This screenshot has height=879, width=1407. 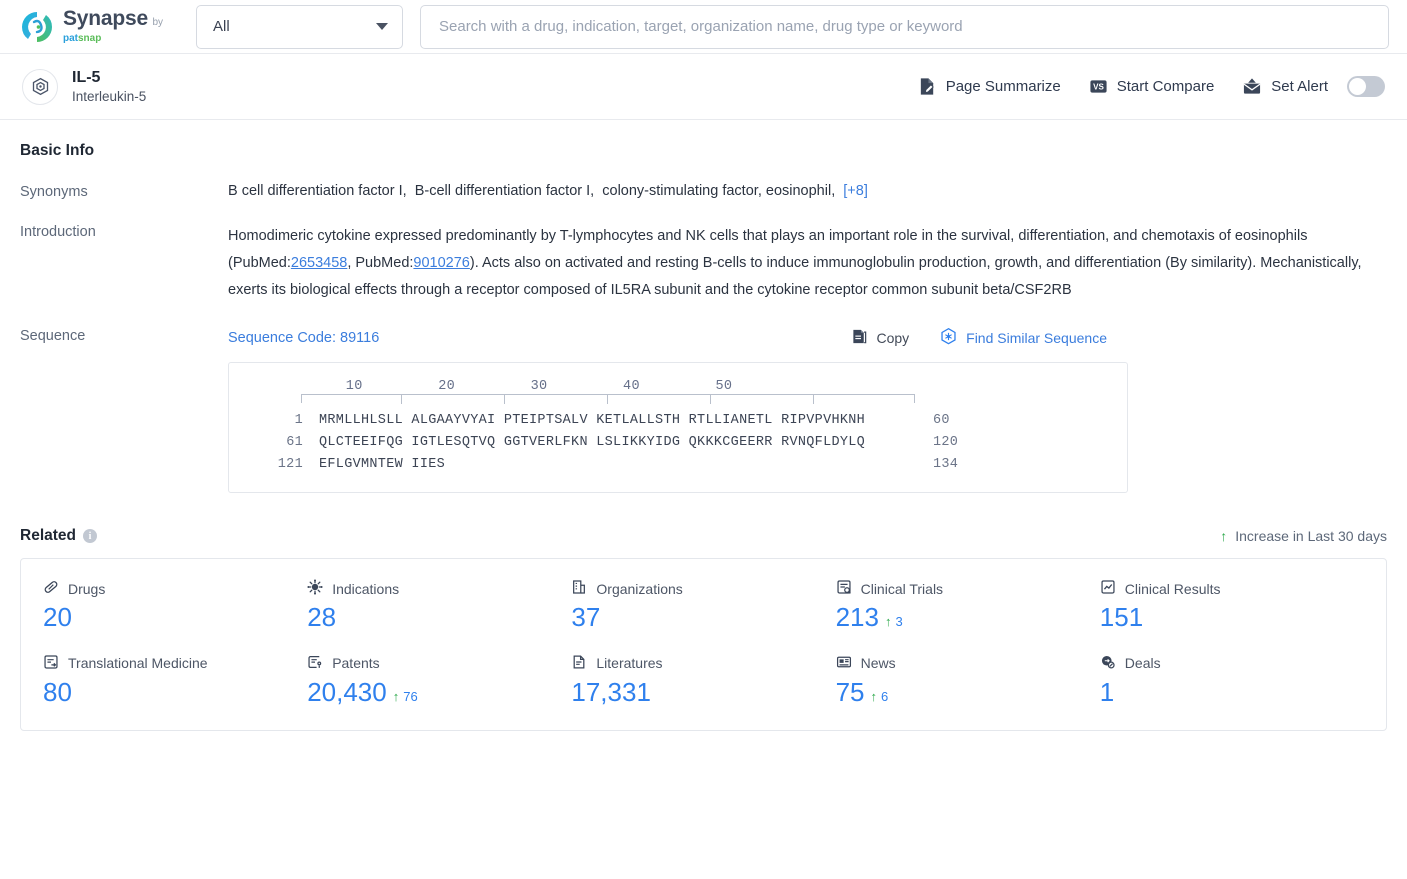 I want to click on stat-card-clinical-trials: Clinical Trials 213 ↑ 3, so click(x=968, y=605).